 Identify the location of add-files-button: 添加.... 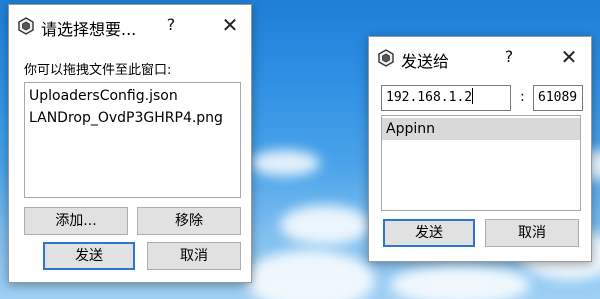
(76, 221).